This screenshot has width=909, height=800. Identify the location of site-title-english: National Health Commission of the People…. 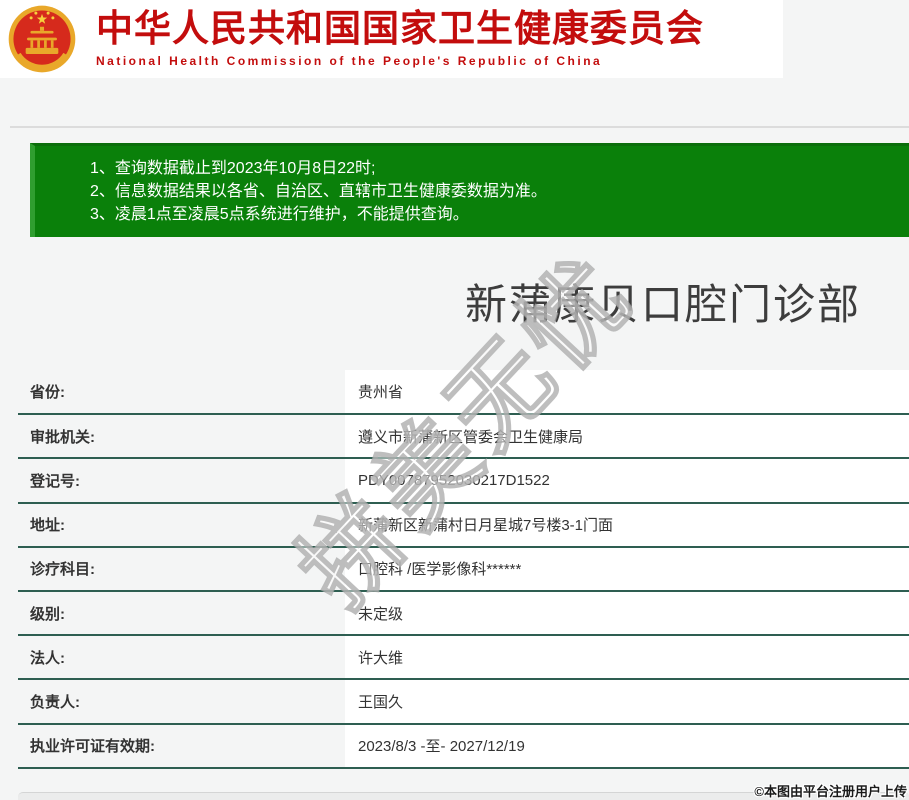
(349, 60).